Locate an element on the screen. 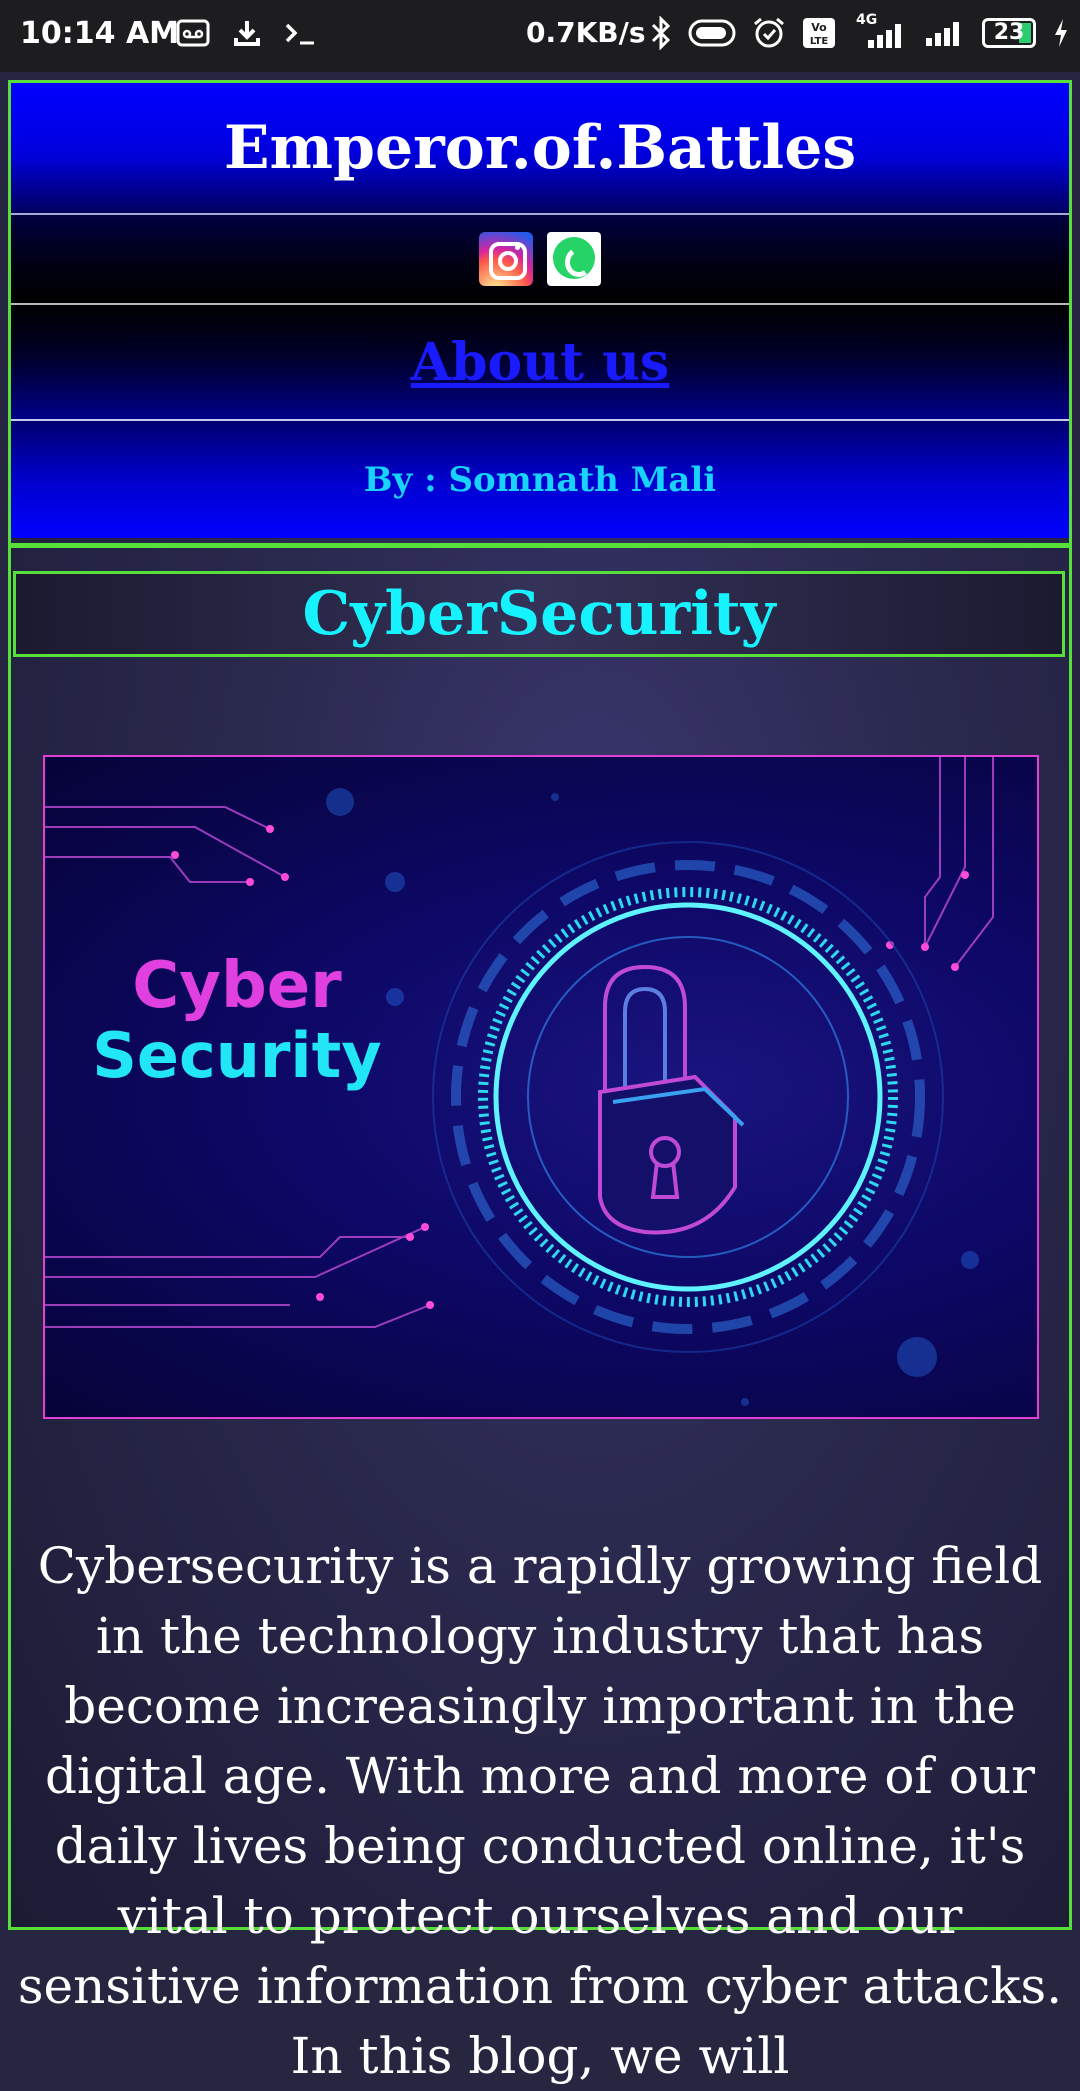  status-bar: 10:14 AM 0.7KB/s Vo LTE 4G 23 is located at coordinates (540, 36).